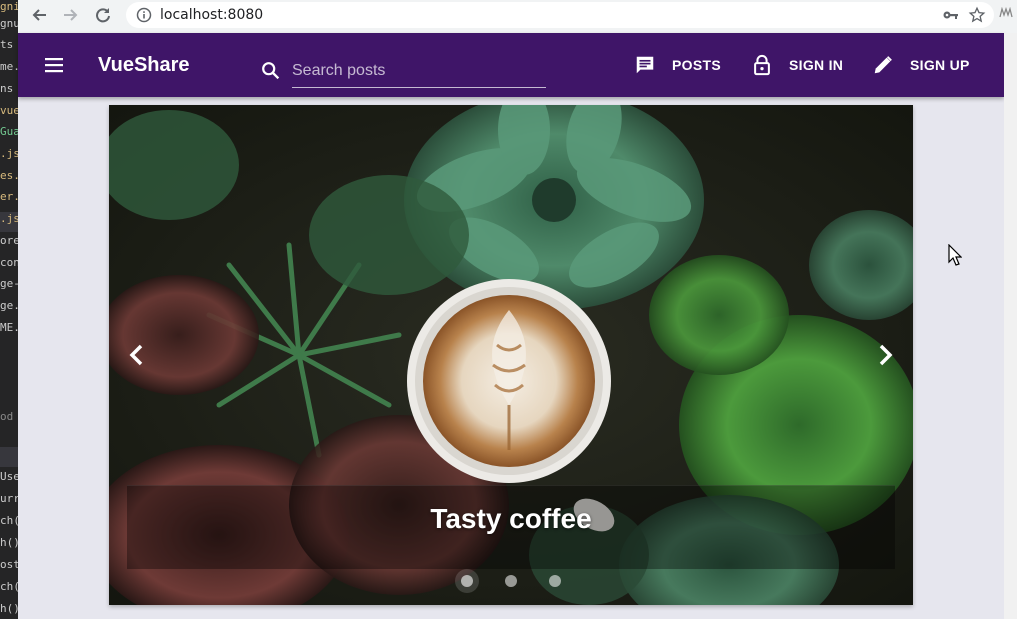  Describe the element at coordinates (9, 23) in the screenshot. I see `editor-line: gnu` at that location.